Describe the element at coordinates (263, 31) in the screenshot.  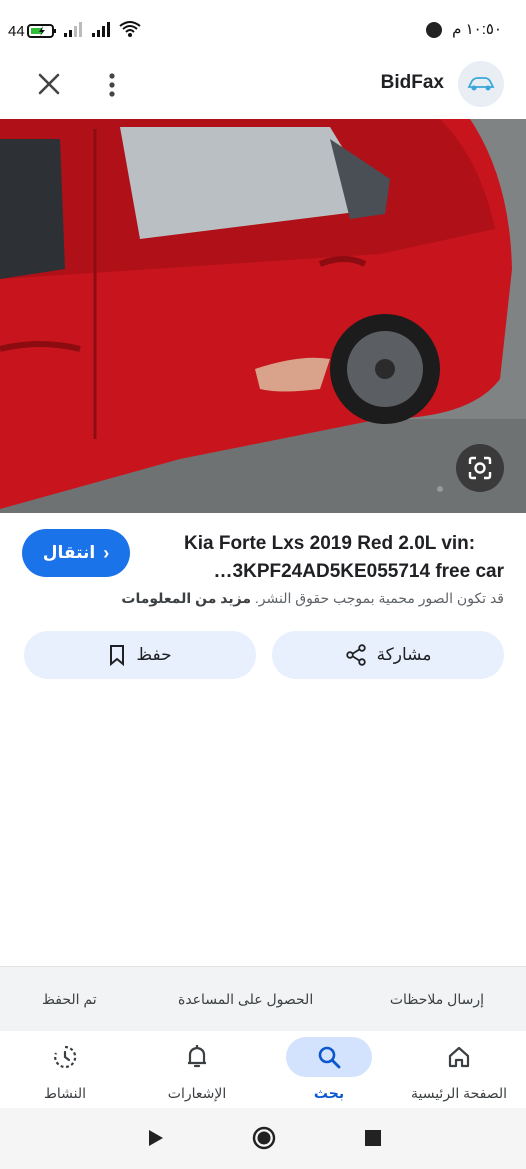
I see `status-bar: 44 ١٠:٥٠ م` at that location.